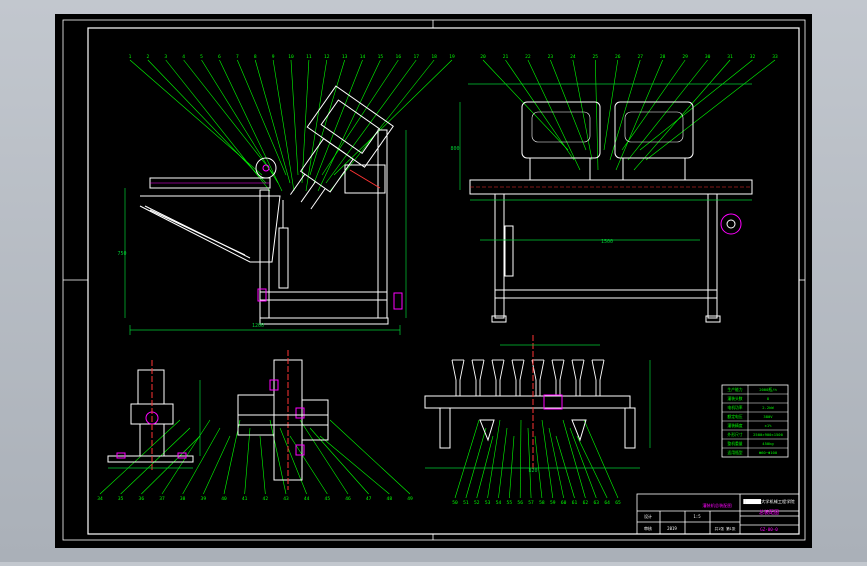 The width and height of the screenshot is (867, 566). What do you see at coordinates (716, 505) in the screenshot?
I see `magenta-label: 灌装机总装配图` at bounding box center [716, 505].